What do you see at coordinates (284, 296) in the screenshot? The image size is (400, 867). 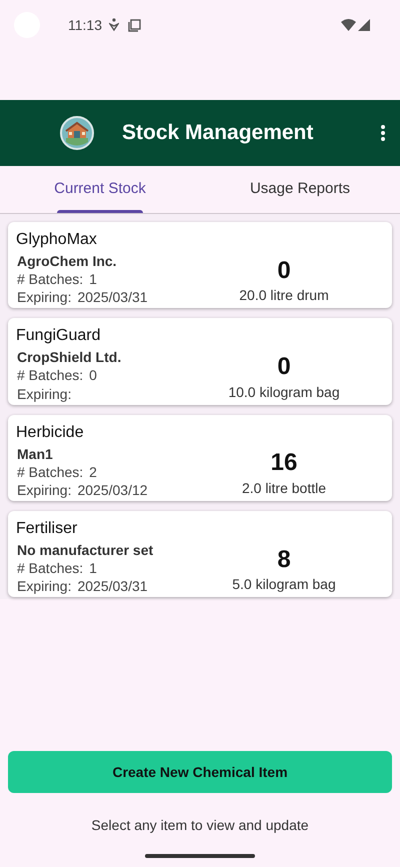 I see `unit-size: 20.0 litre drum` at bounding box center [284, 296].